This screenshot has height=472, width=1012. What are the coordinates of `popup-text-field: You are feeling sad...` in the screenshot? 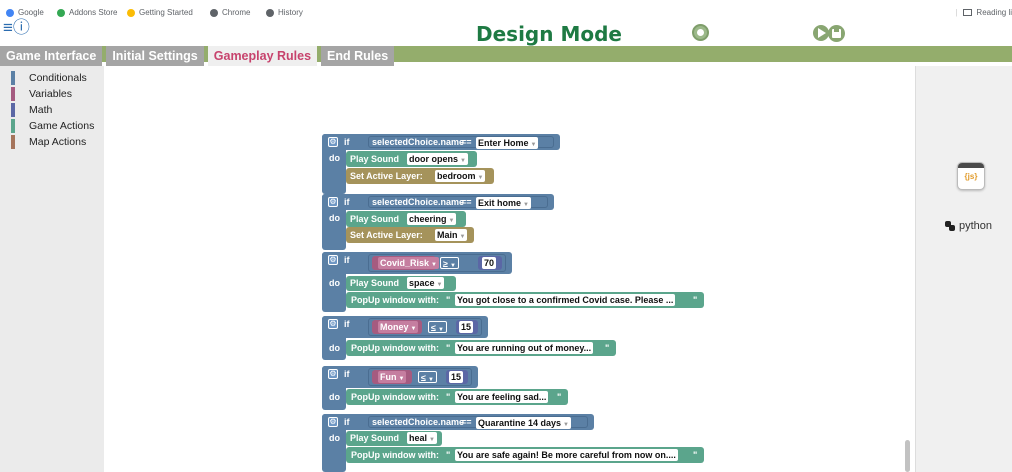 It's located at (502, 397).